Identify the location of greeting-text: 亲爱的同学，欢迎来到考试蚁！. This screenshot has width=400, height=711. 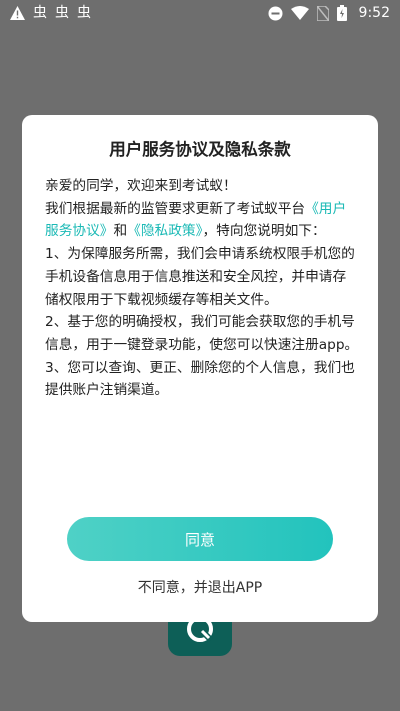
(141, 186).